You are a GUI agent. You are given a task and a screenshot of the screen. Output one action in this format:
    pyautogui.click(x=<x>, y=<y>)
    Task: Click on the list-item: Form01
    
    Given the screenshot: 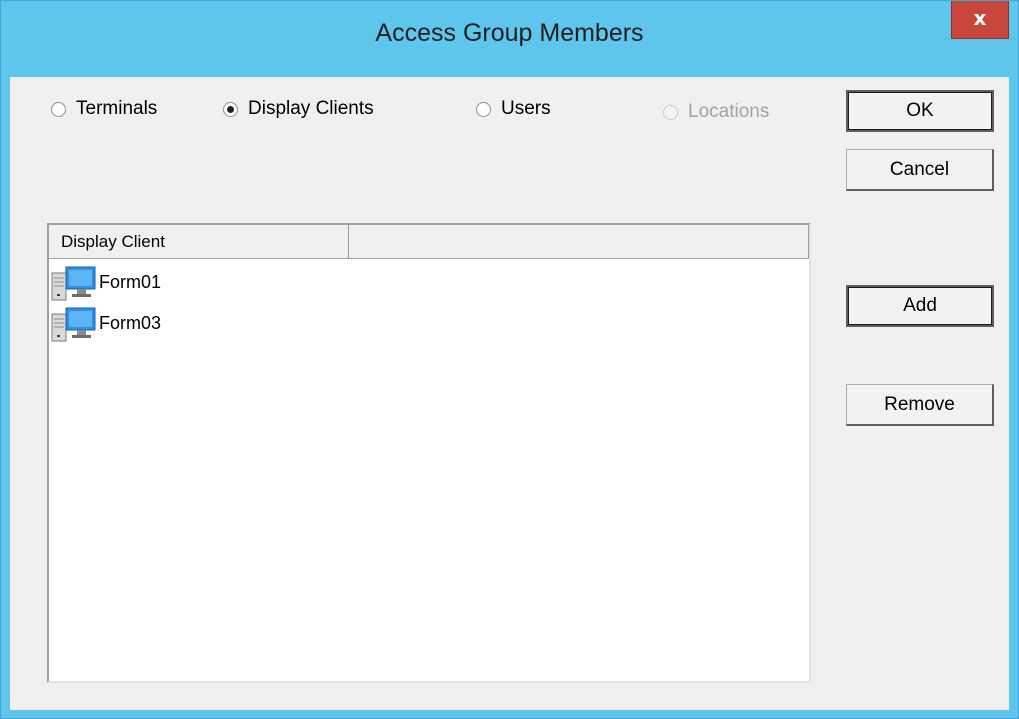 What is the action you would take?
    pyautogui.click(x=106, y=282)
    